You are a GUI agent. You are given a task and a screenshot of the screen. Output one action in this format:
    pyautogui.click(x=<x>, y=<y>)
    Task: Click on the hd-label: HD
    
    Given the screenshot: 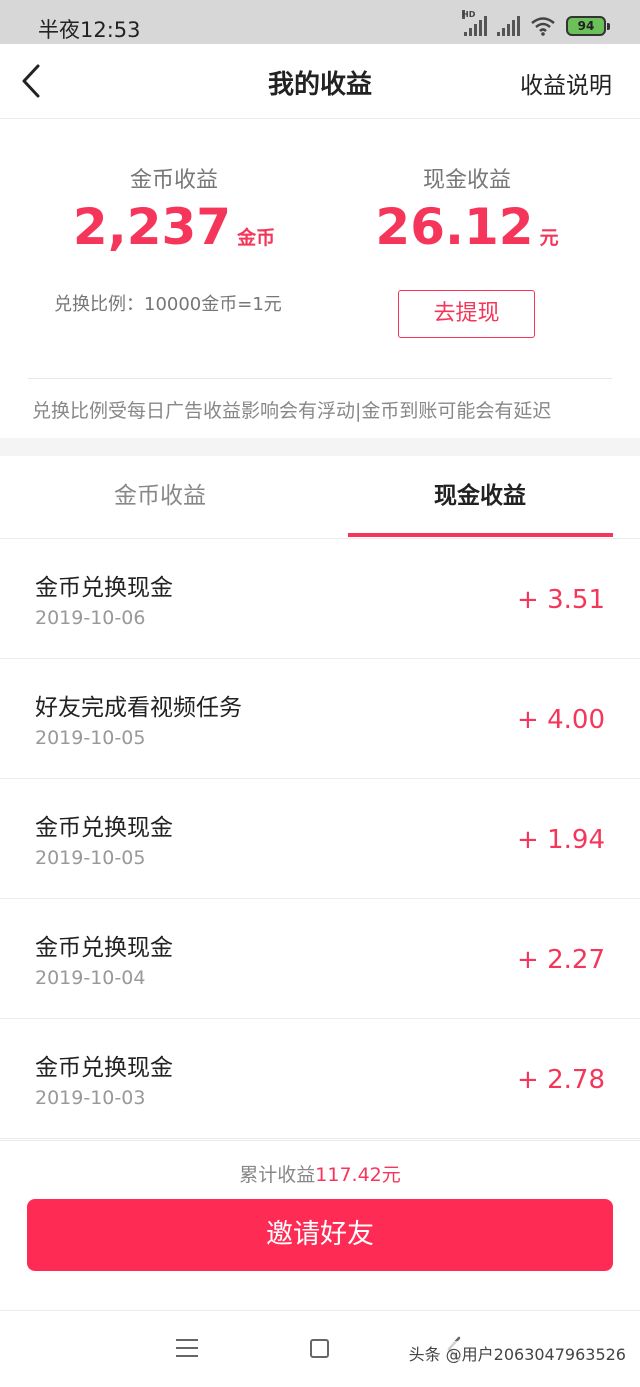 What is the action you would take?
    pyautogui.click(x=469, y=14)
    